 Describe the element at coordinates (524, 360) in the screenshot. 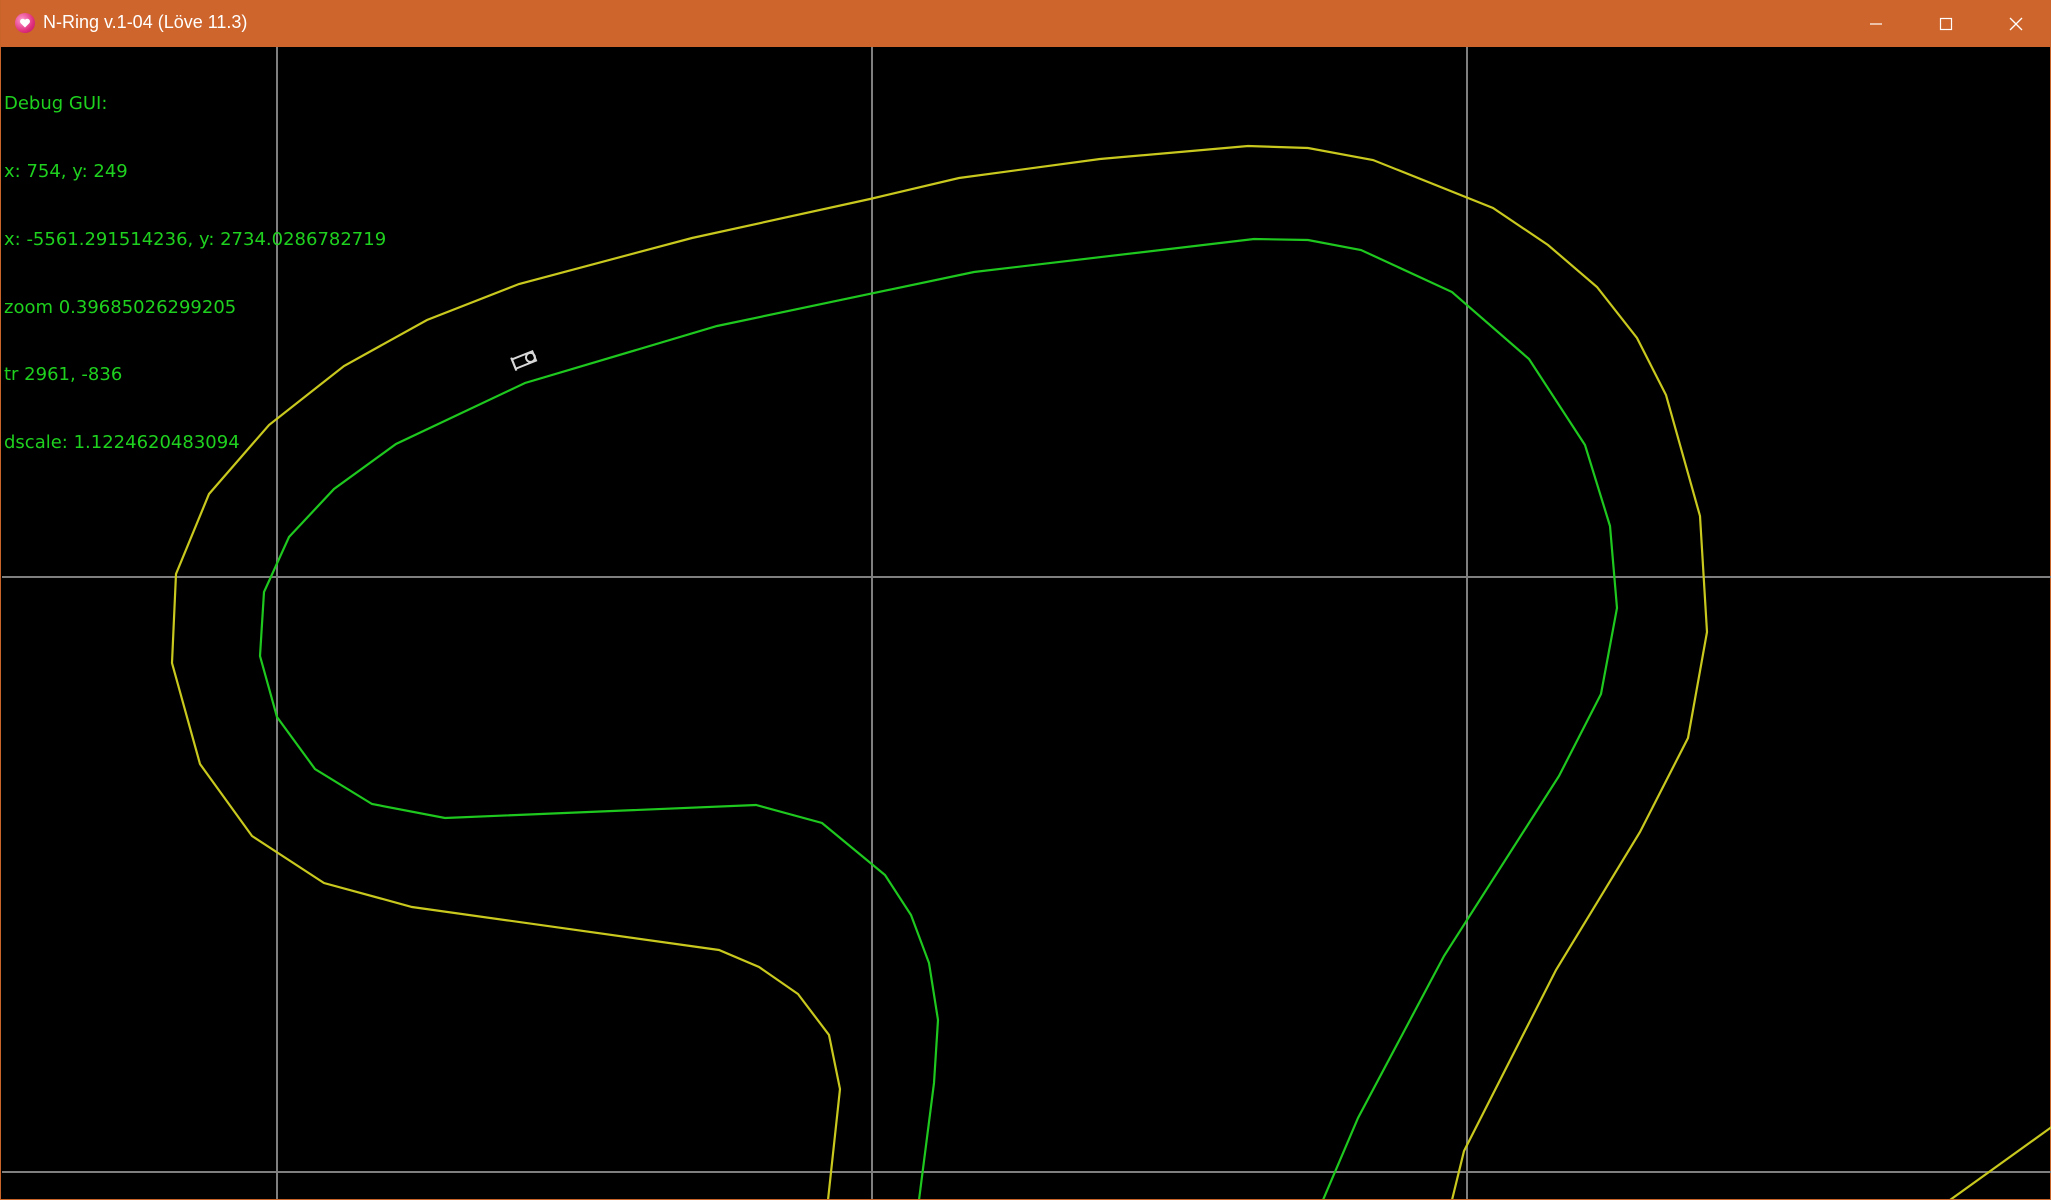

I see `player-car` at that location.